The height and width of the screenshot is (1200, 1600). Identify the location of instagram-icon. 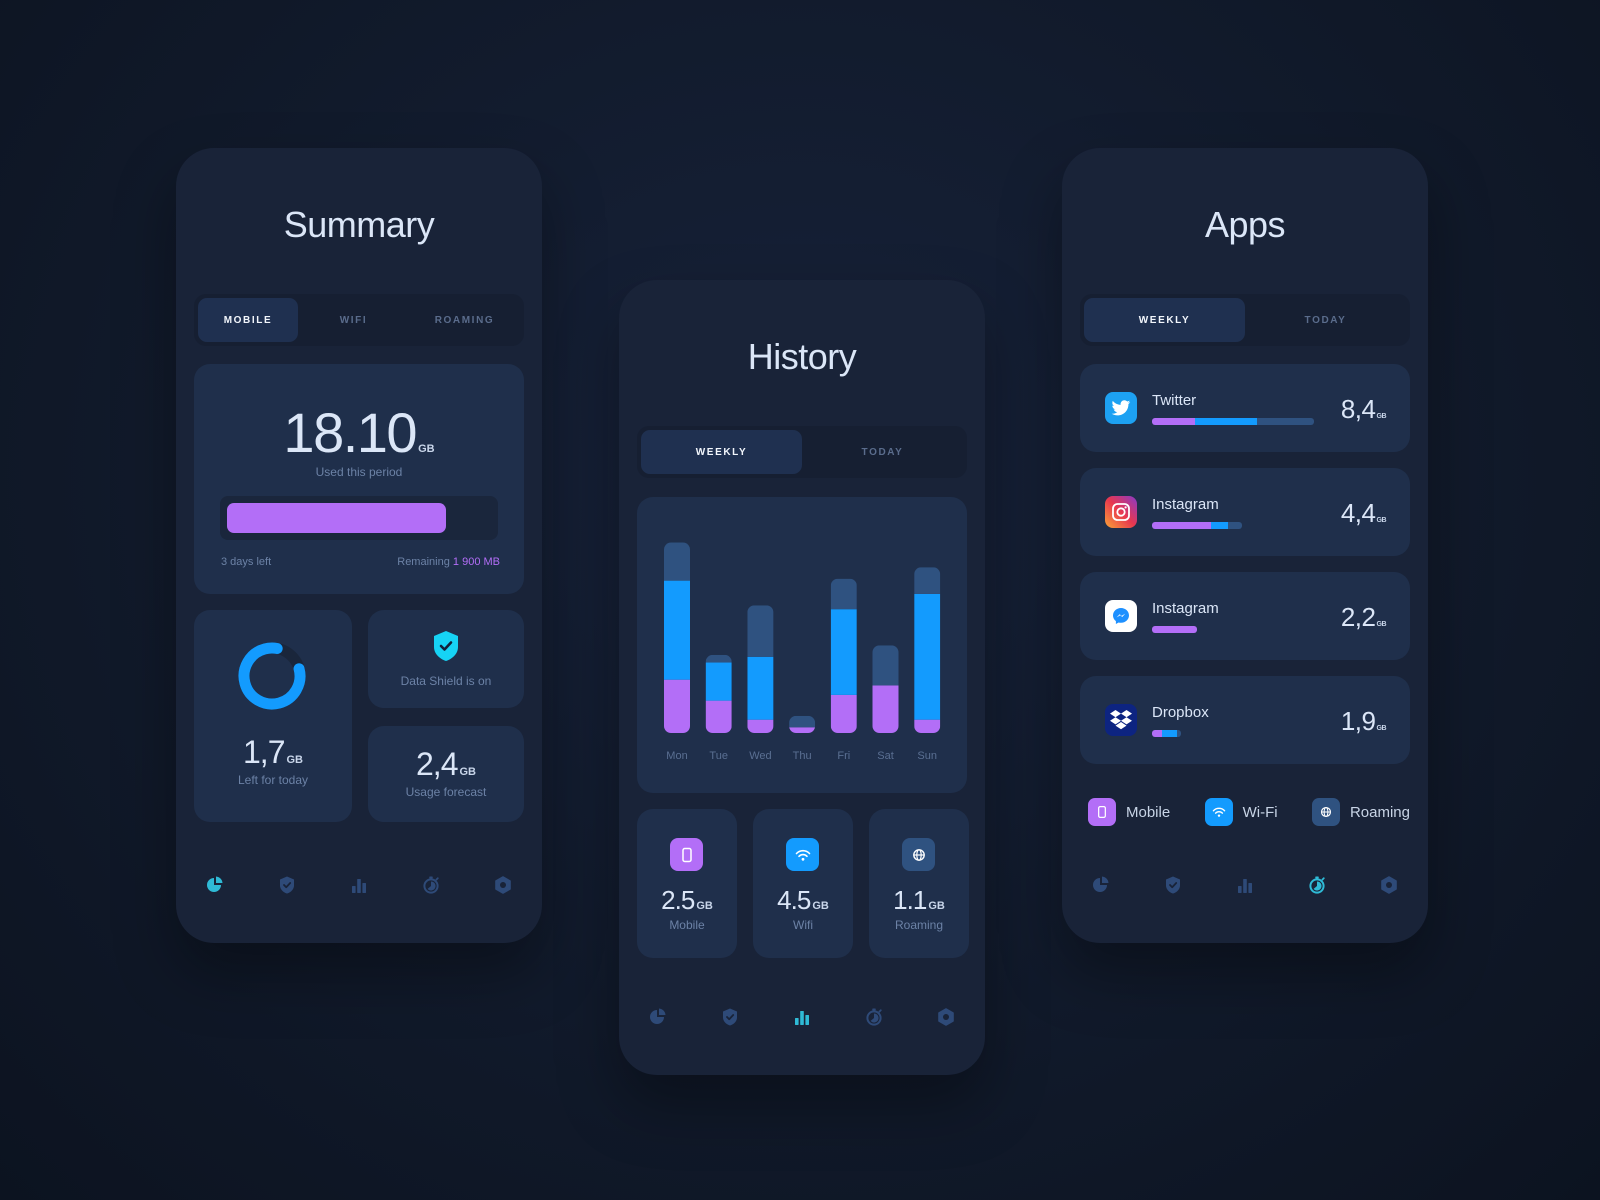
(1121, 512).